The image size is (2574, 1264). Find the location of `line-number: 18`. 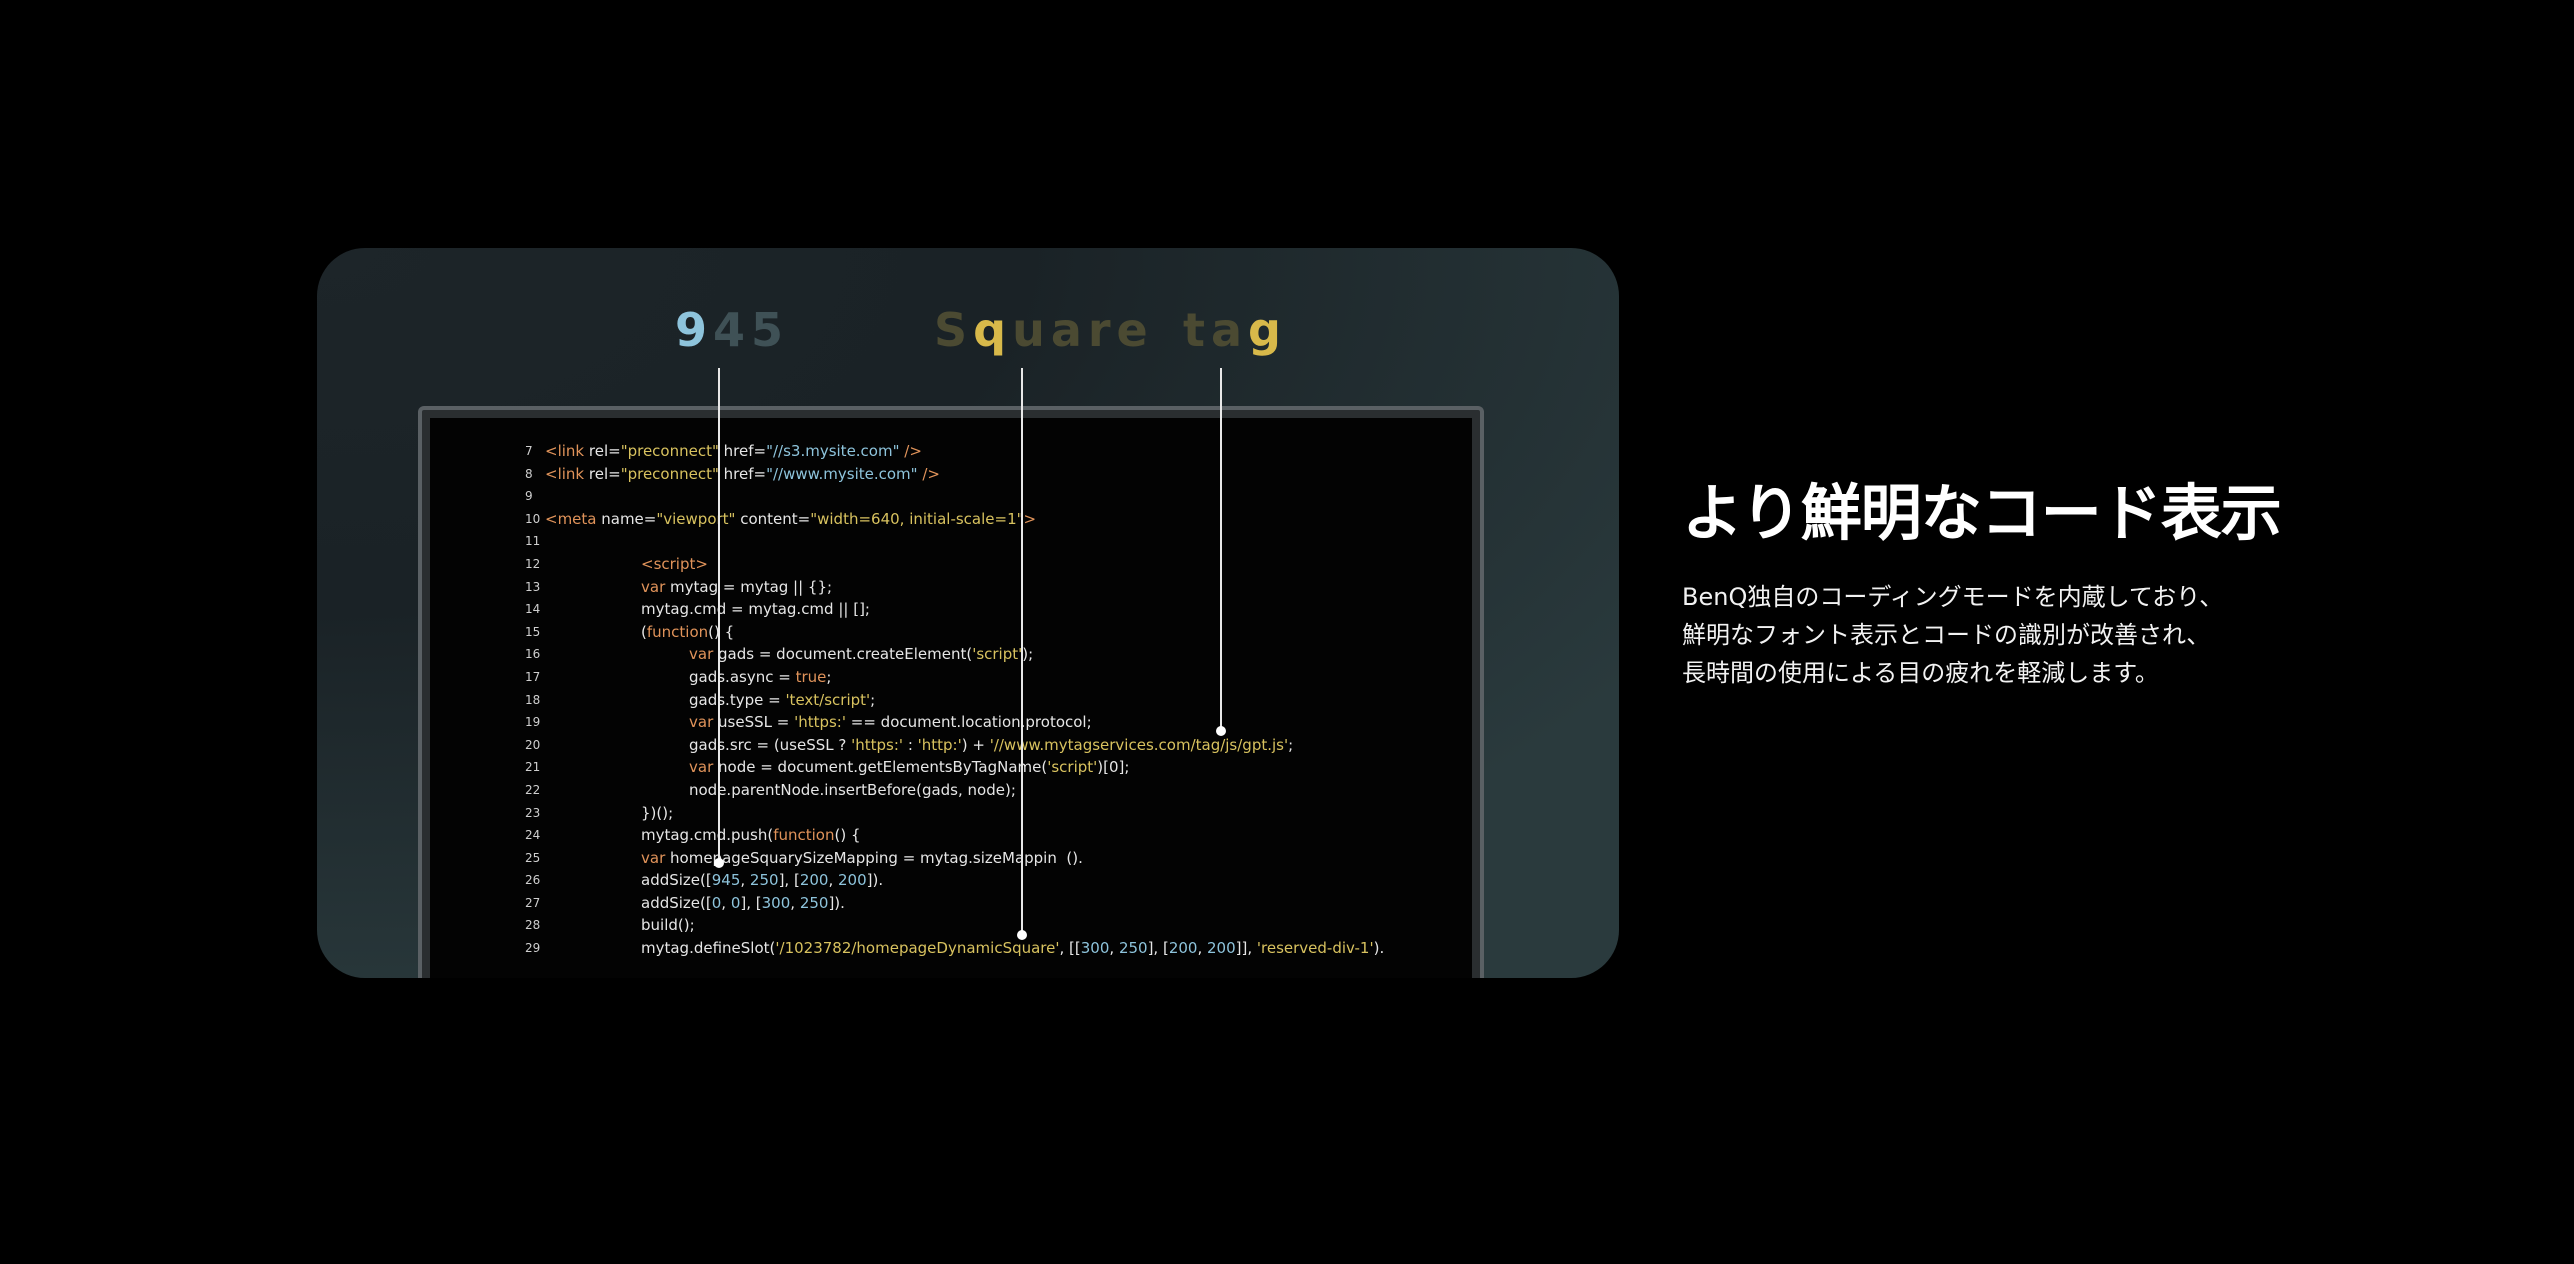

line-number: 18 is located at coordinates (533, 699).